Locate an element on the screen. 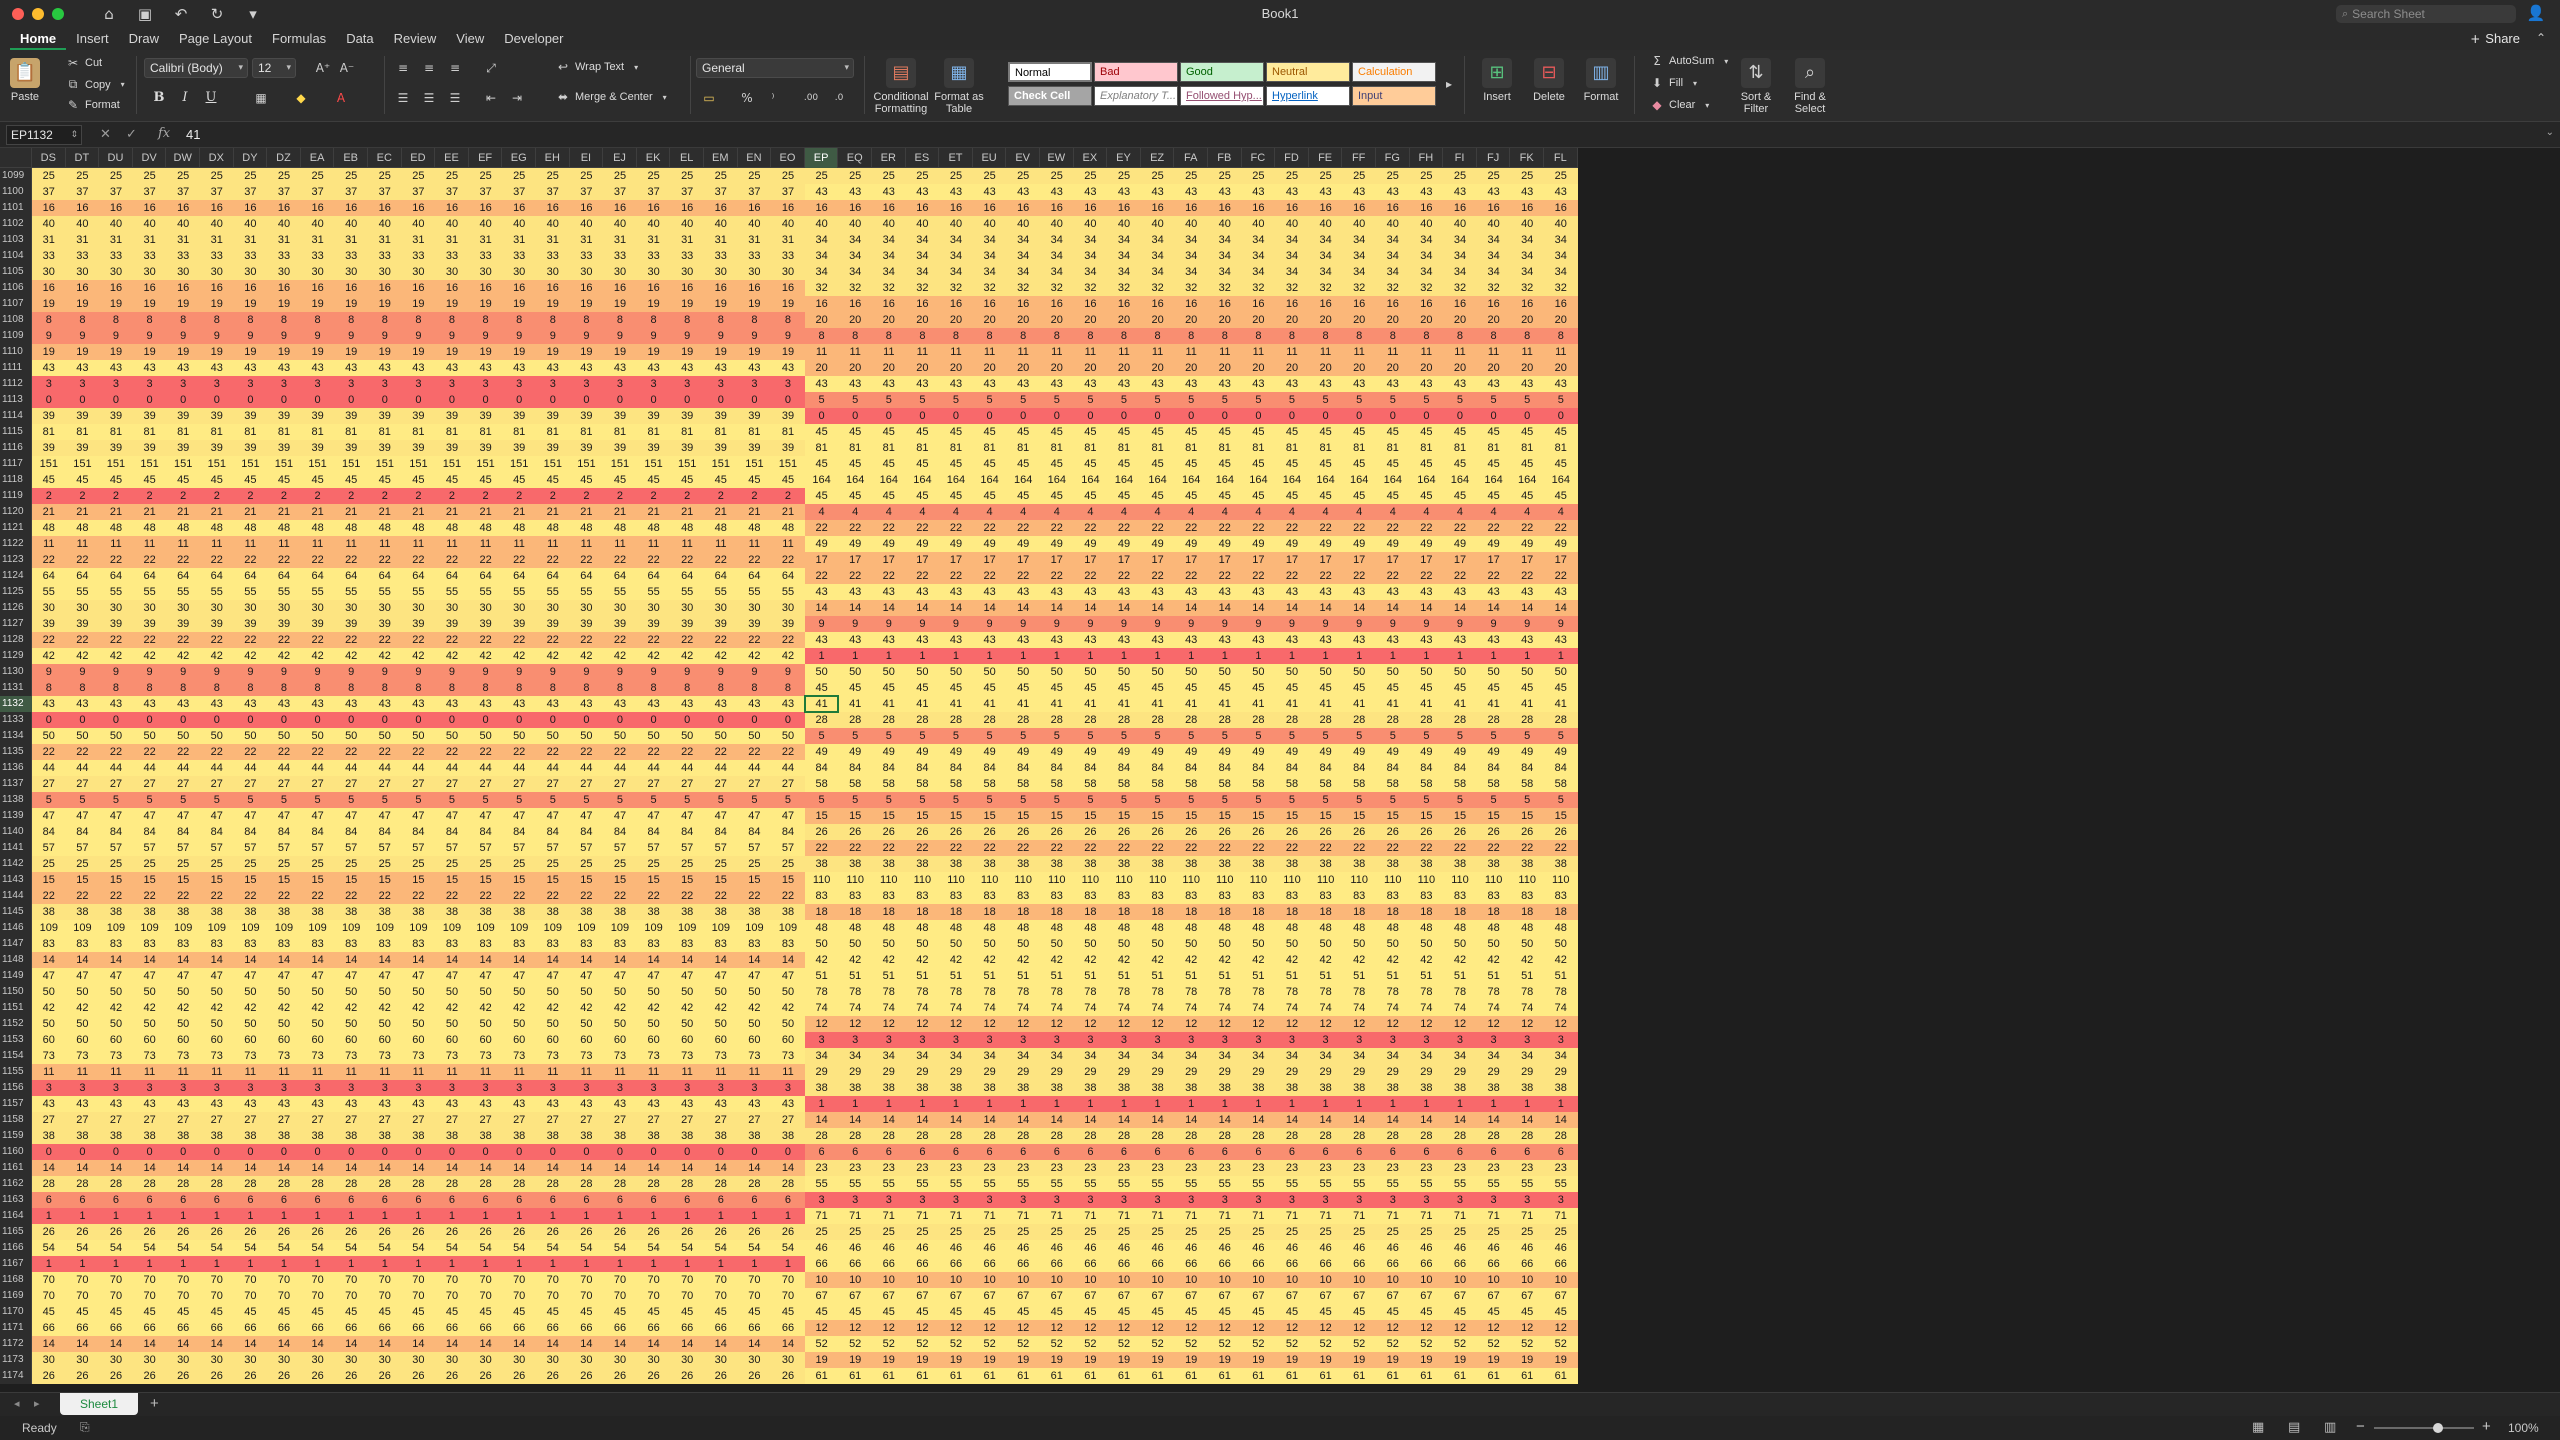 This screenshot has width=2560, height=1440. cell: 49 is located at coordinates (1493, 544).